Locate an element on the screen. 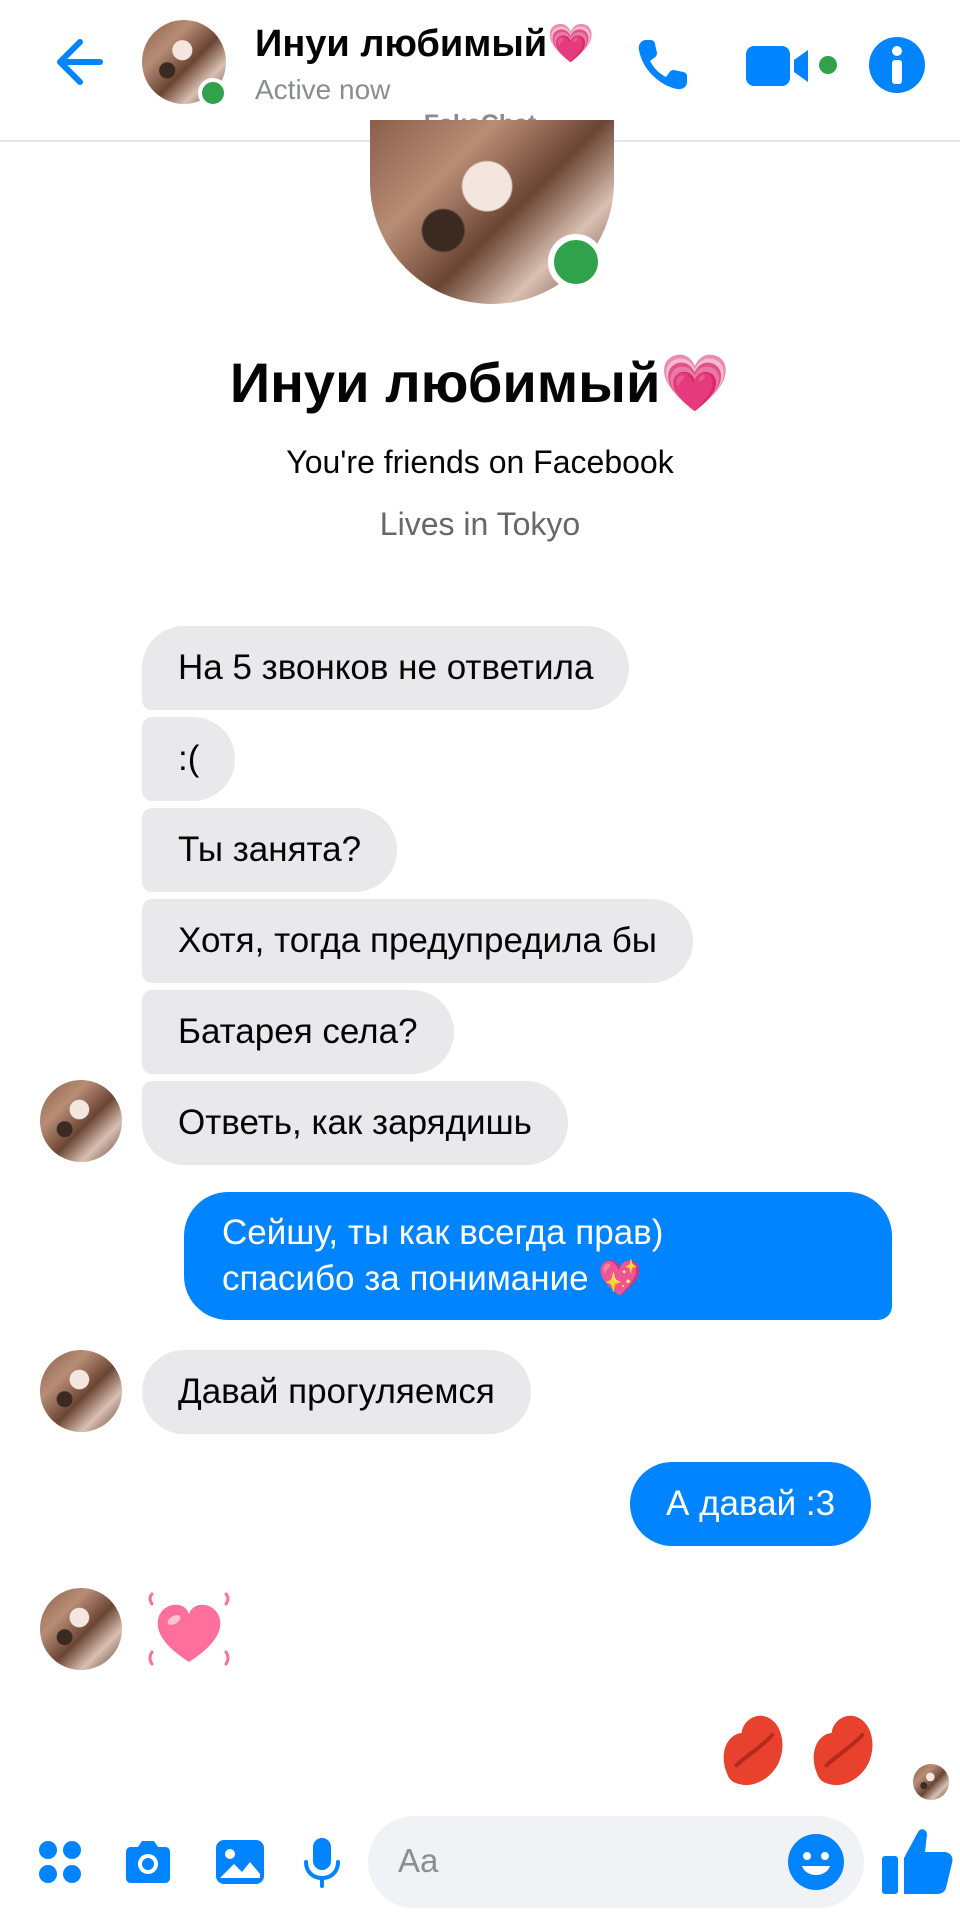  camera-icon is located at coordinates (148, 1862).